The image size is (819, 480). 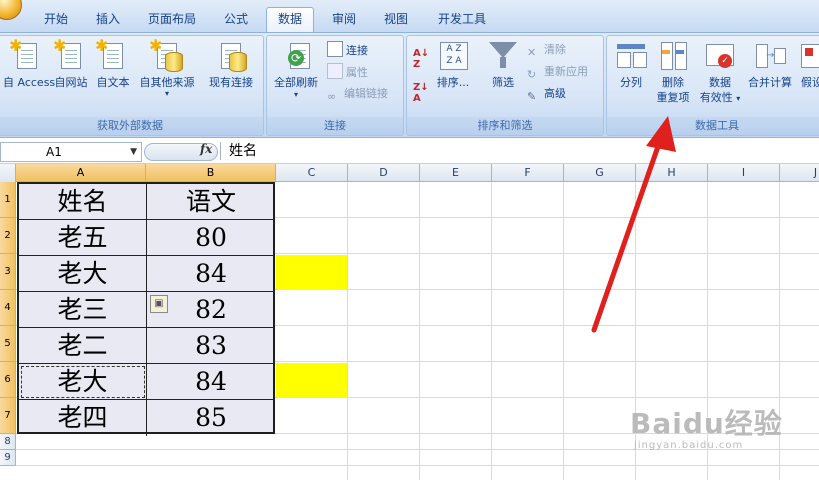 What do you see at coordinates (8, 458) in the screenshot?
I see `row-header-9: 9` at bounding box center [8, 458].